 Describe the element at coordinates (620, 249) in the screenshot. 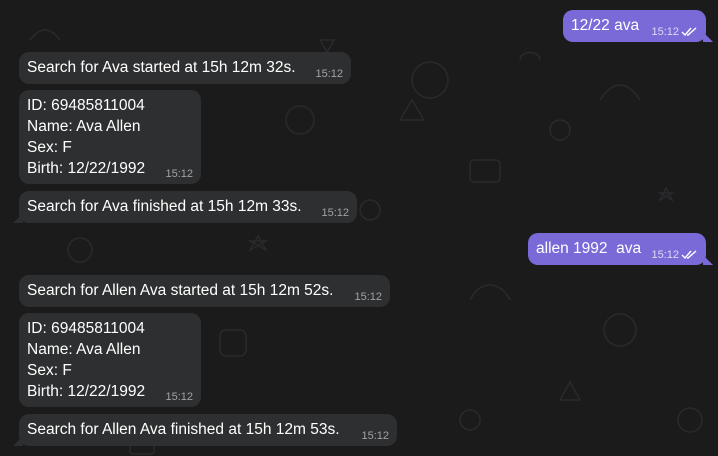

I see `outgoing-message: allen 1992 ava 15:12` at that location.